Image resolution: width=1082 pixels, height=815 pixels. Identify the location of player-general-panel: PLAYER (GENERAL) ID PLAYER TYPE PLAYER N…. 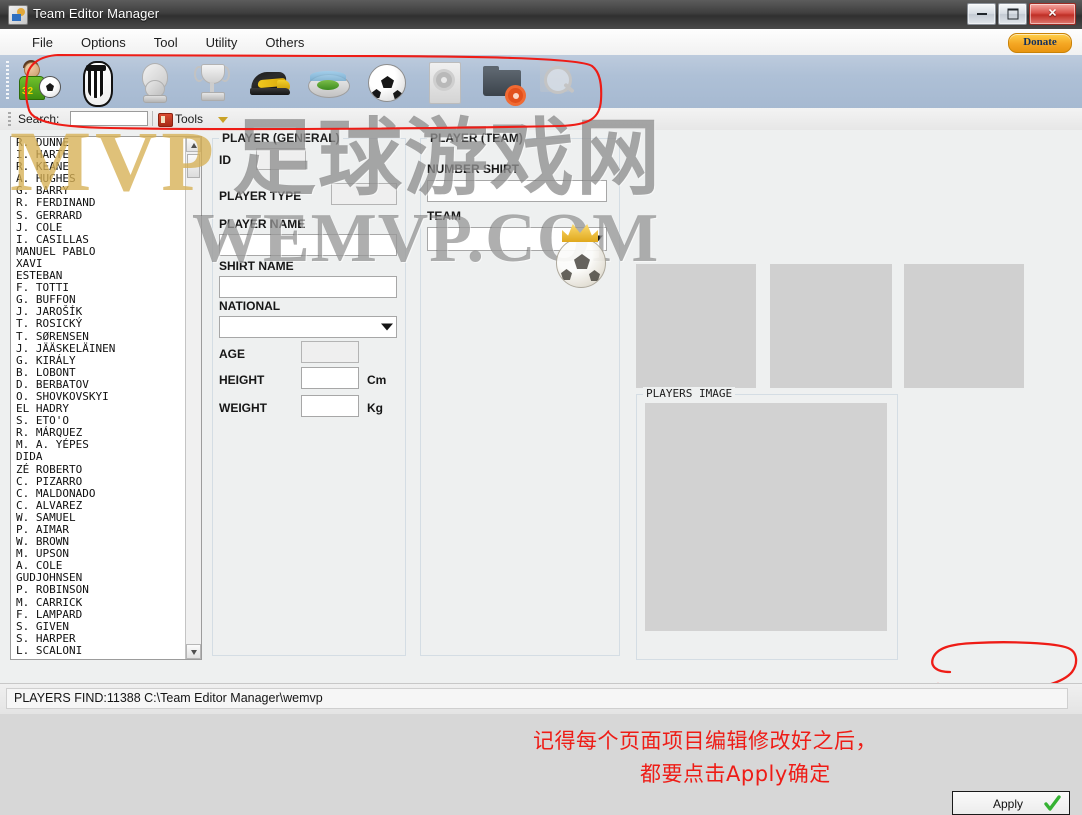
(309, 393).